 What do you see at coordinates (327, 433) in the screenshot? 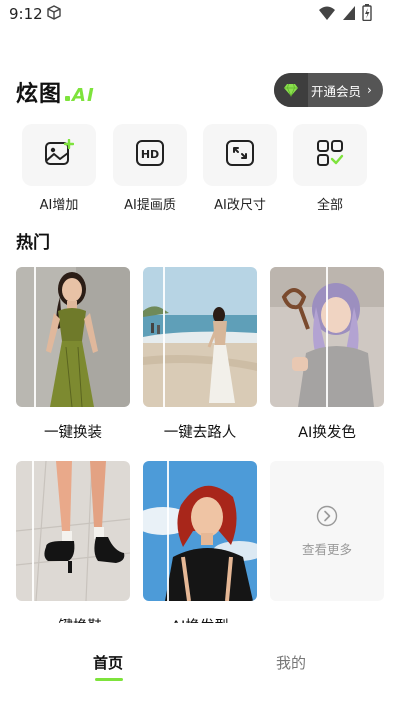
I see `feature-label: AI换发色` at bounding box center [327, 433].